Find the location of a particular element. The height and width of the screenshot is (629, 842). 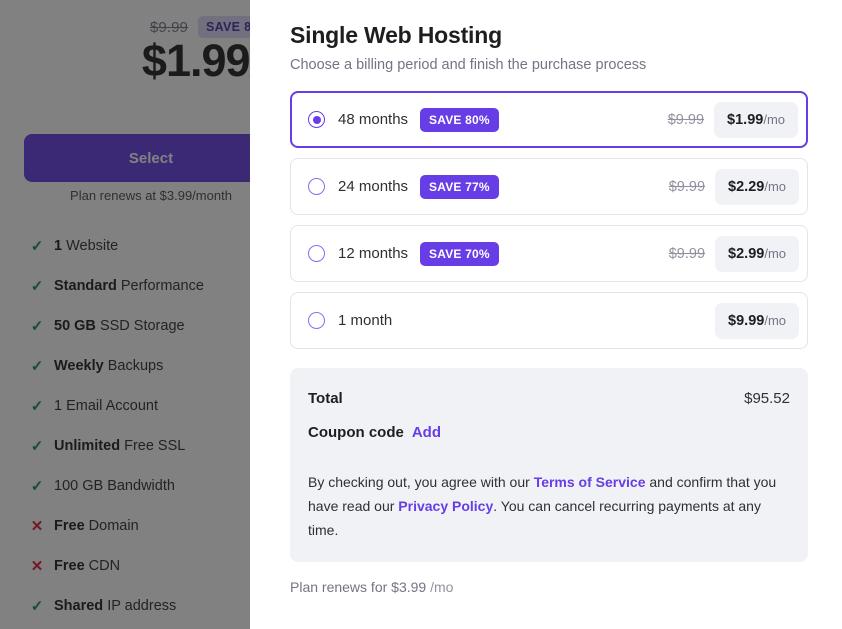

feature-label-rest: Free SSL is located at coordinates (153, 446).